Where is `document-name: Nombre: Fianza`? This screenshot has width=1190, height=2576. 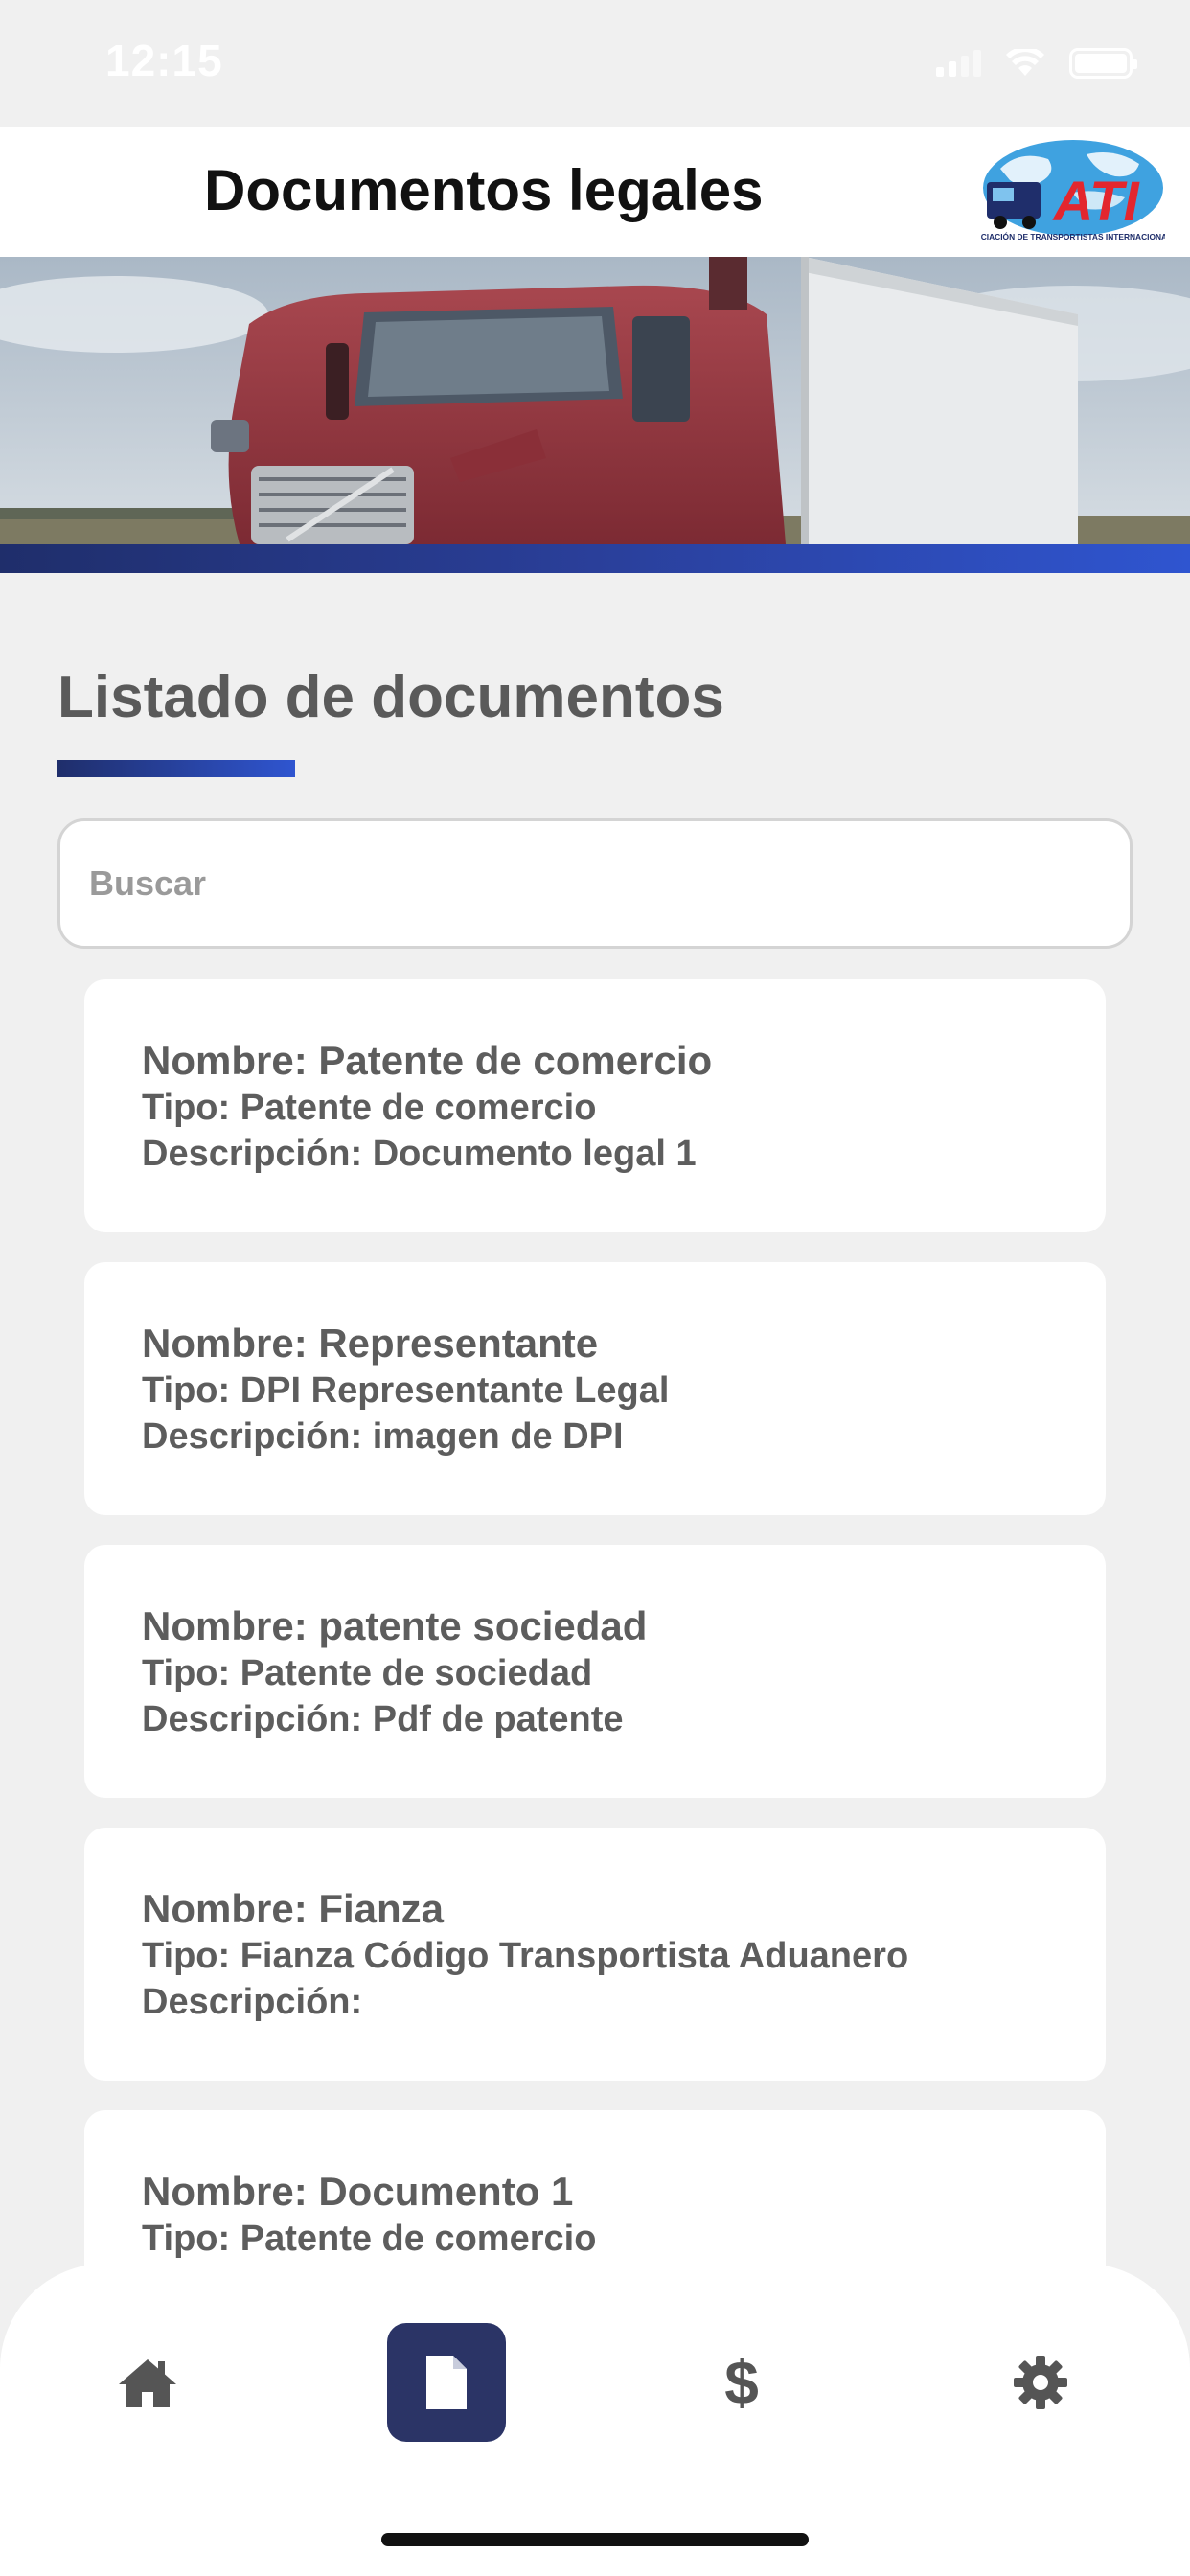
document-name: Nombre: Fianza is located at coordinates (294, 1908).